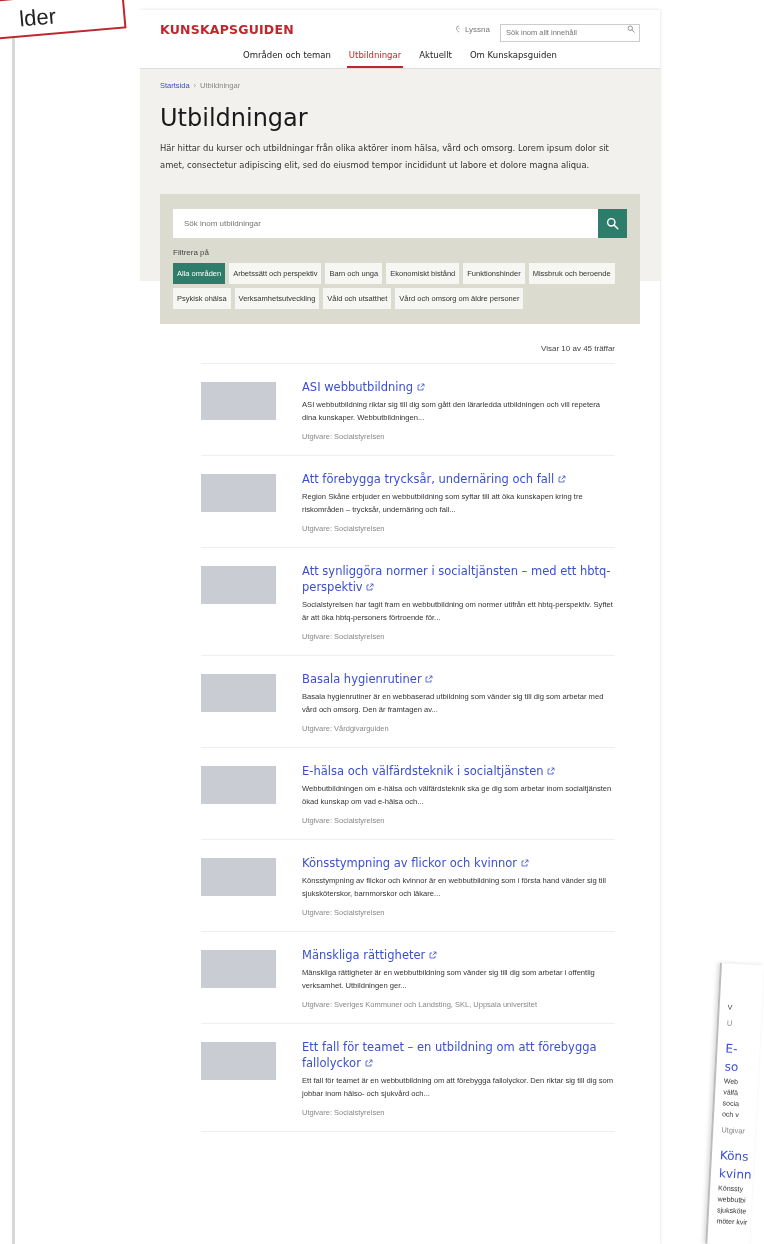 Image resolution: width=764 pixels, height=1244 pixels. What do you see at coordinates (287, 57) in the screenshot?
I see `nav-tab: Områden och teman` at bounding box center [287, 57].